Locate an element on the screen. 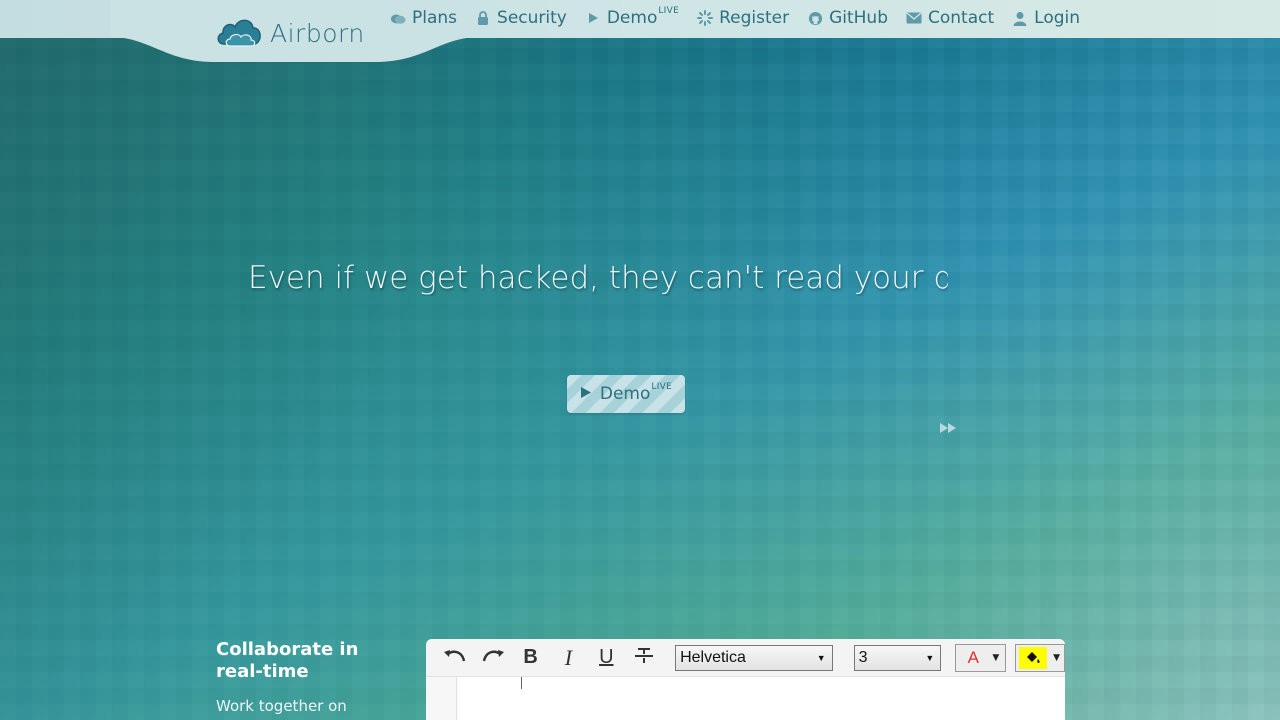 This screenshot has height=720, width=1280. italic-button: I is located at coordinates (569, 658).